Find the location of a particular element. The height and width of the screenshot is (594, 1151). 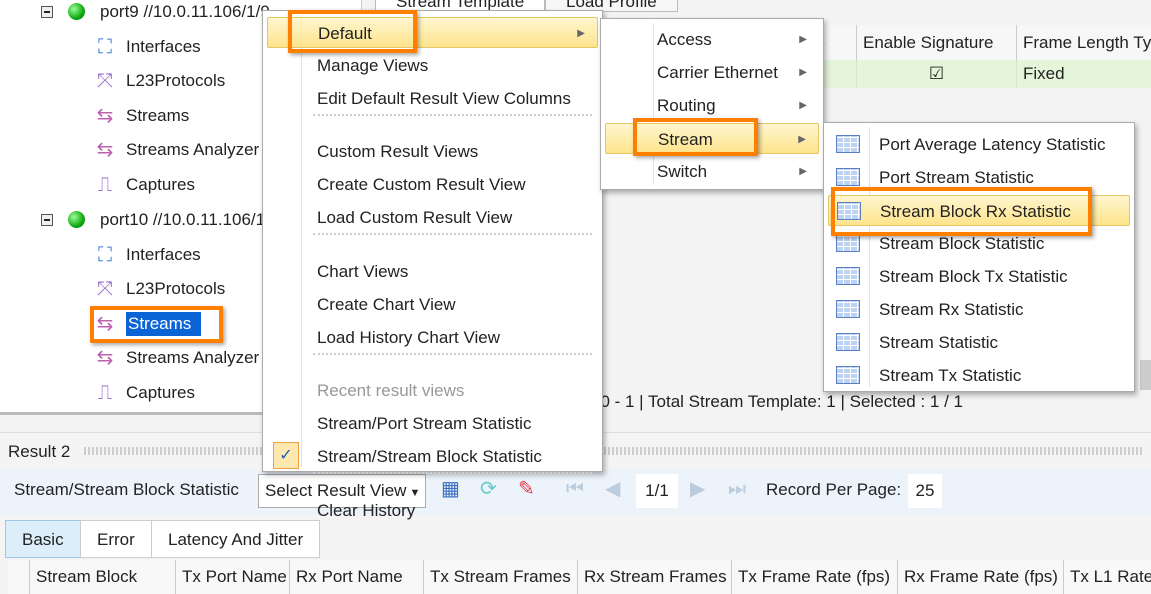

menu-item-edit-default-result-view-columns: Edit Default Result View Columns is located at coordinates (432, 98).